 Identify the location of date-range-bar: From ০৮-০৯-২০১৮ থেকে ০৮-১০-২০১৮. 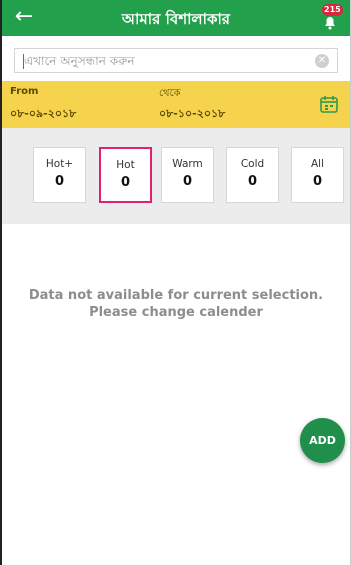
(176, 104).